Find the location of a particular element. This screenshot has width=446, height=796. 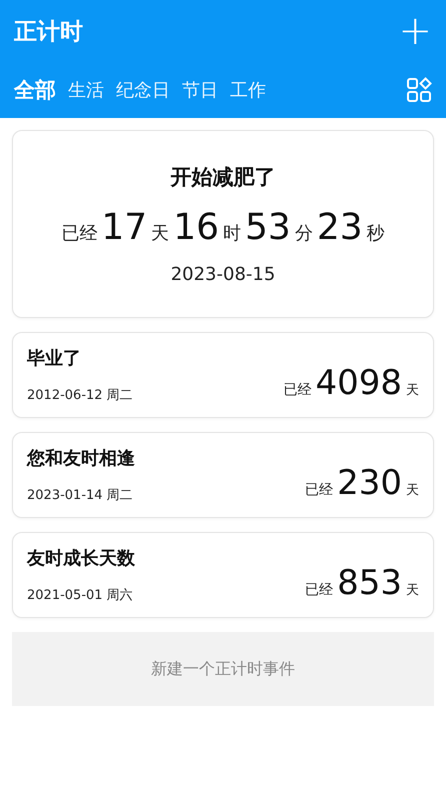

event-card: 毕业了 2012-06-12 周二 已经 4098 天 is located at coordinates (223, 375).